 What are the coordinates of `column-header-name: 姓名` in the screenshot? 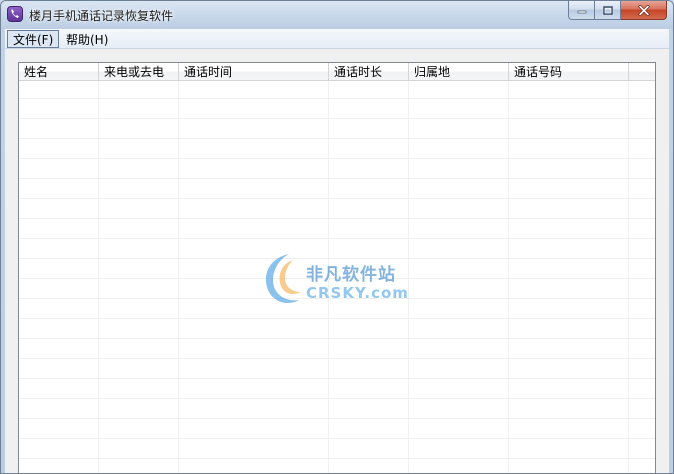 It's located at (59, 72).